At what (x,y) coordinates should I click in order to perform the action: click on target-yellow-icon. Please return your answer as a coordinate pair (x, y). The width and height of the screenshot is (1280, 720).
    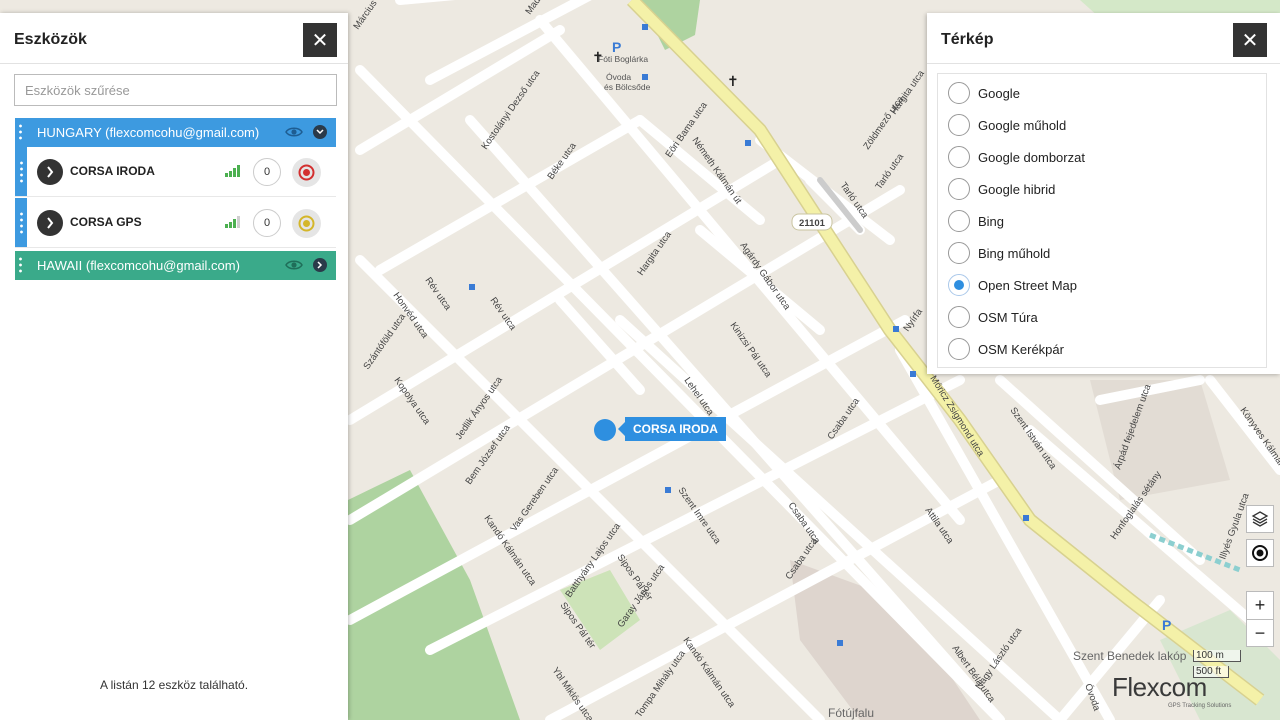
    Looking at the image, I should click on (306, 223).